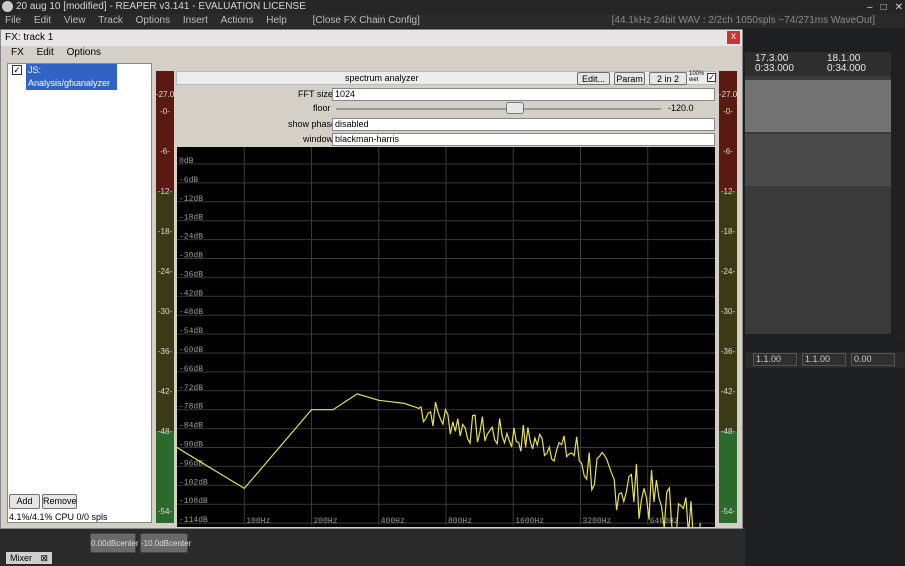  I want to click on minimize-button: –, so click(870, 8).